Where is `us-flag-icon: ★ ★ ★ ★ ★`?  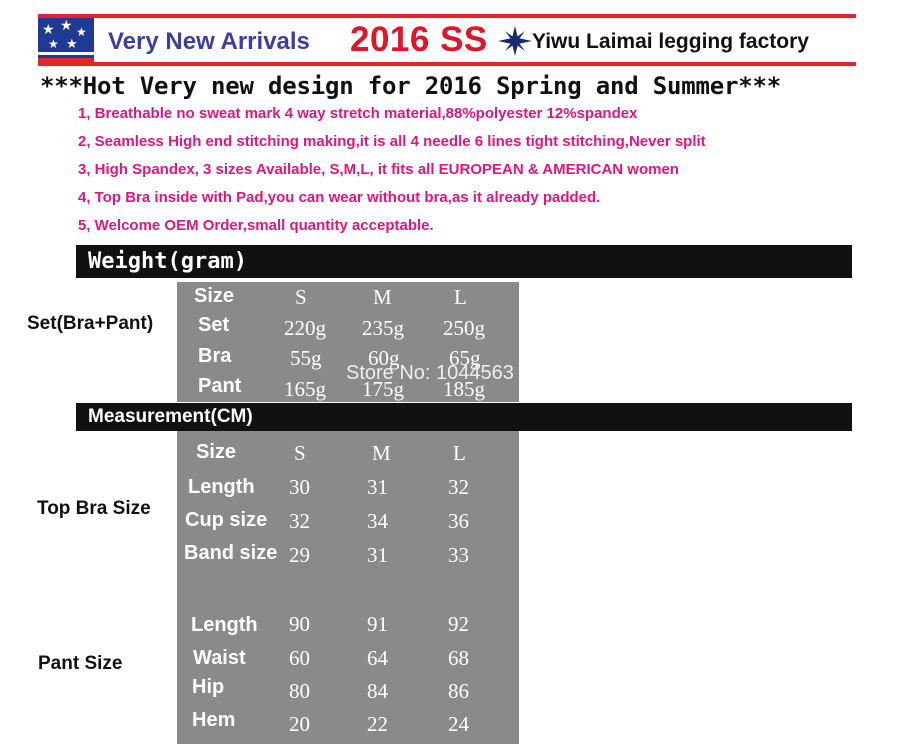 us-flag-icon: ★ ★ ★ ★ ★ is located at coordinates (66, 40).